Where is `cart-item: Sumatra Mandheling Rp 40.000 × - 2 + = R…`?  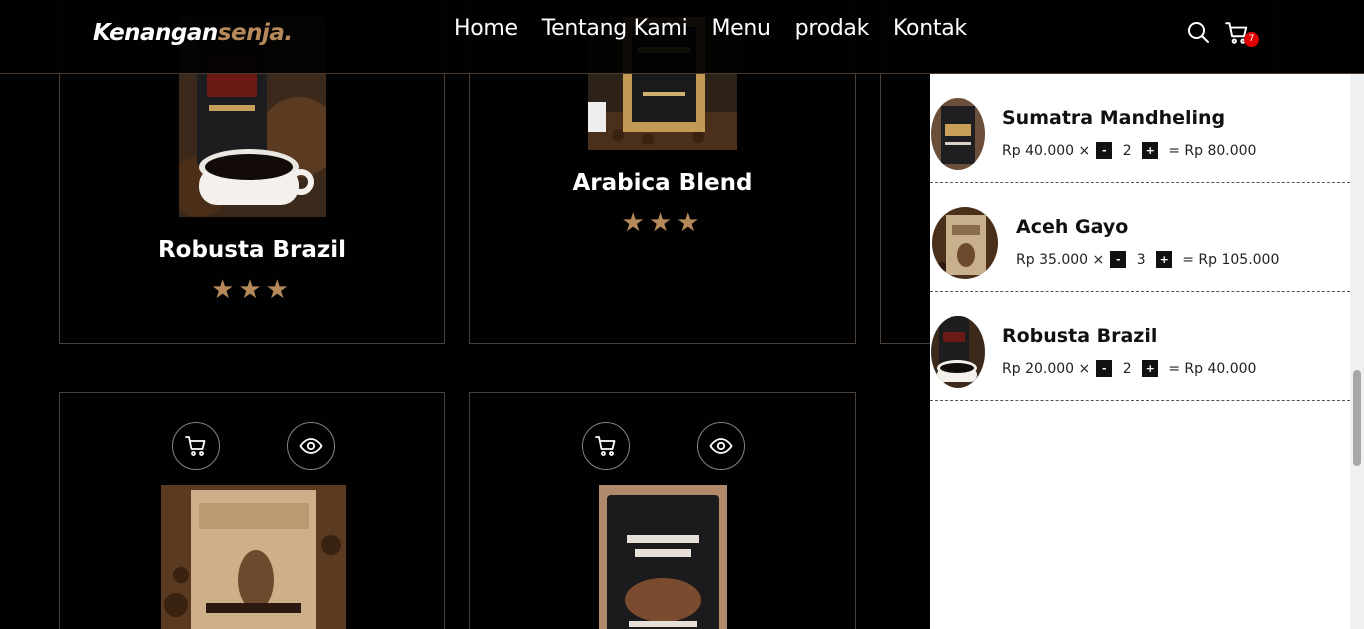
cart-item: Sumatra Mandheling Rp 40.000 × - 2 + = R… is located at coordinates (1140, 128).